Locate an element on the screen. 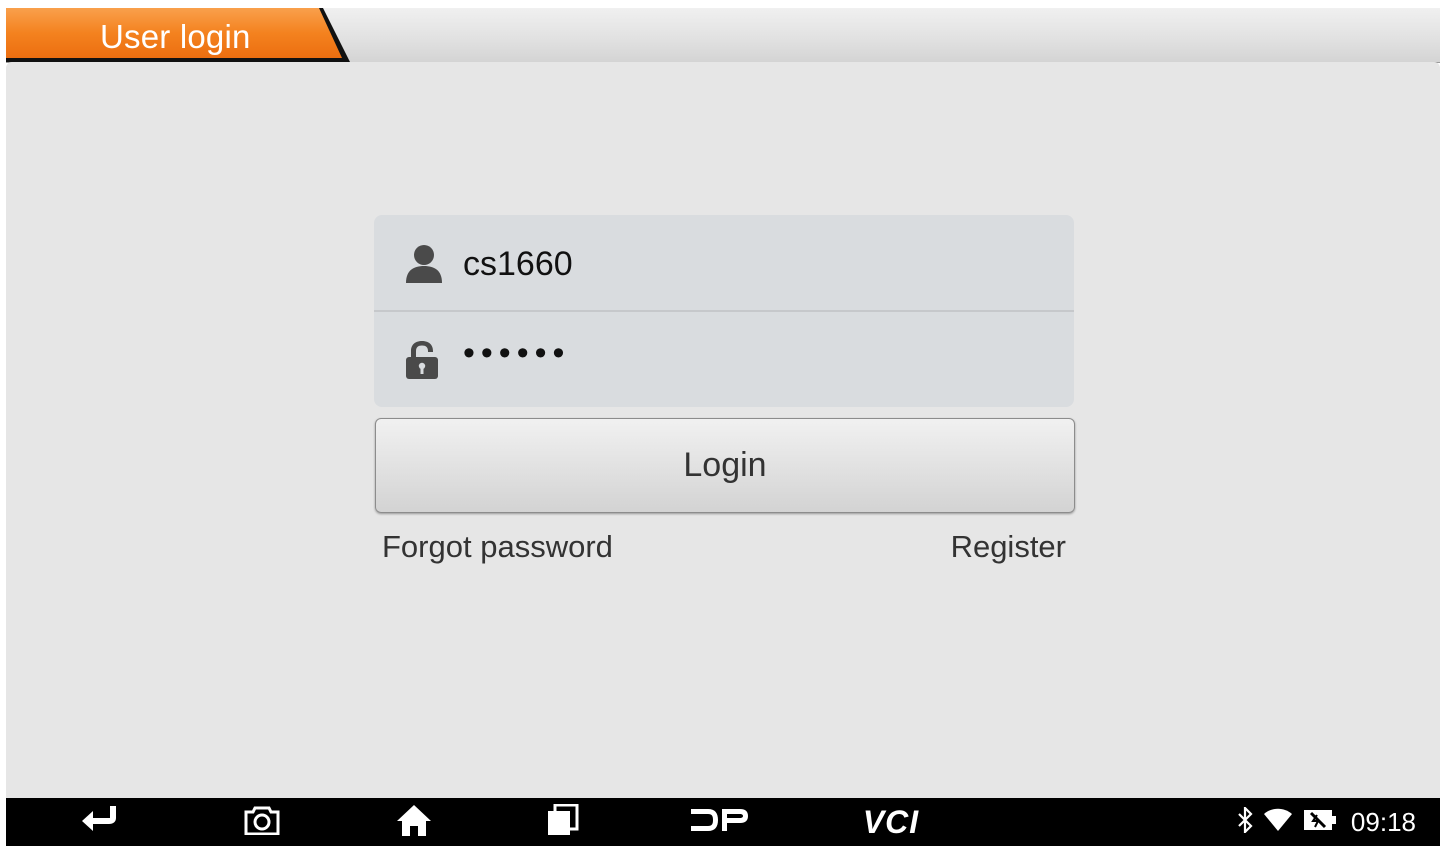 The image size is (1446, 846). back-button is located at coordinates (100, 822).